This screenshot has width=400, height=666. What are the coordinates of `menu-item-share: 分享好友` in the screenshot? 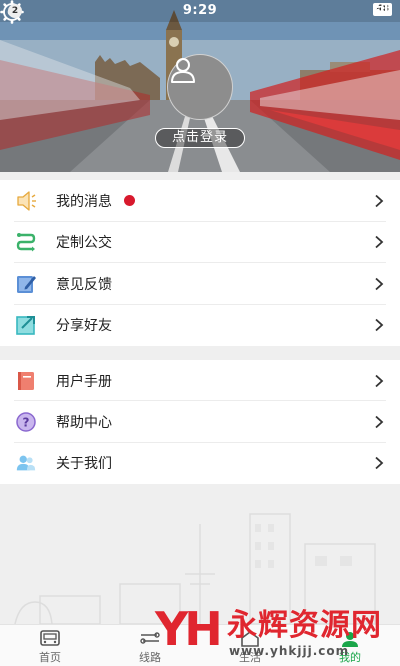 It's located at (200, 326).